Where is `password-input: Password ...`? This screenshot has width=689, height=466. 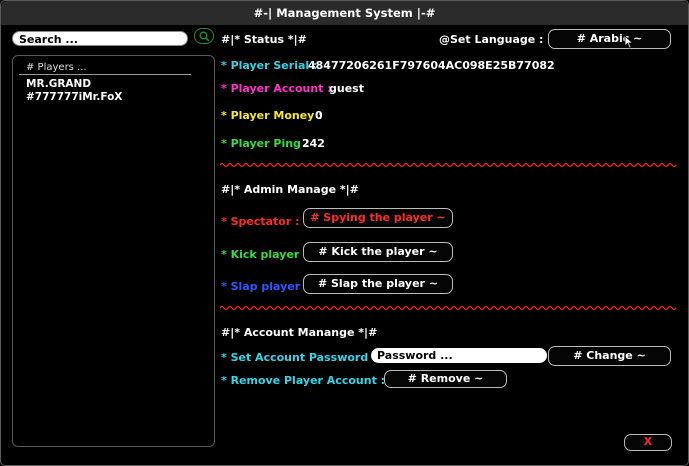 password-input: Password ... is located at coordinates (459, 355).